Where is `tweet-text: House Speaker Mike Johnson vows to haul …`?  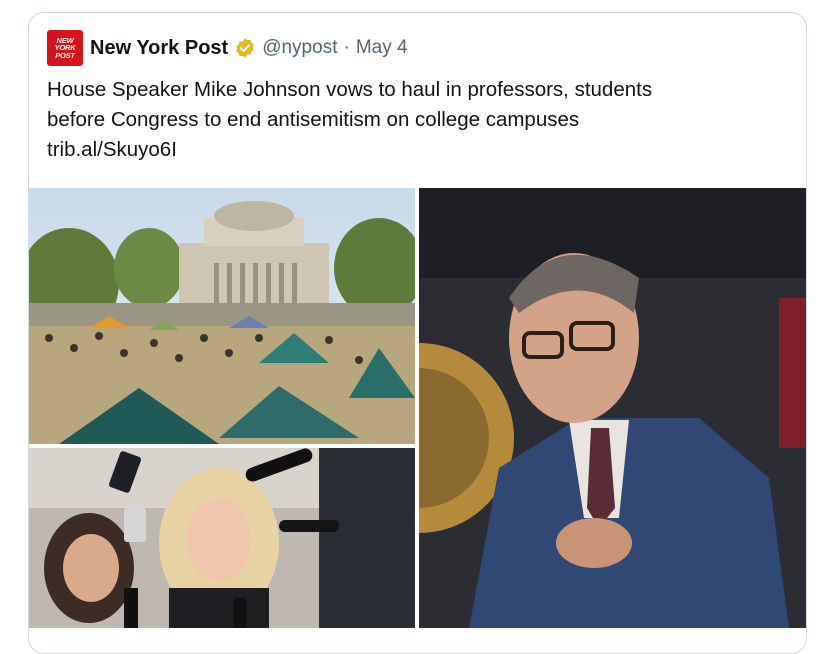 tweet-text: House Speaker Mike Johnson vows to haul … is located at coordinates (417, 120).